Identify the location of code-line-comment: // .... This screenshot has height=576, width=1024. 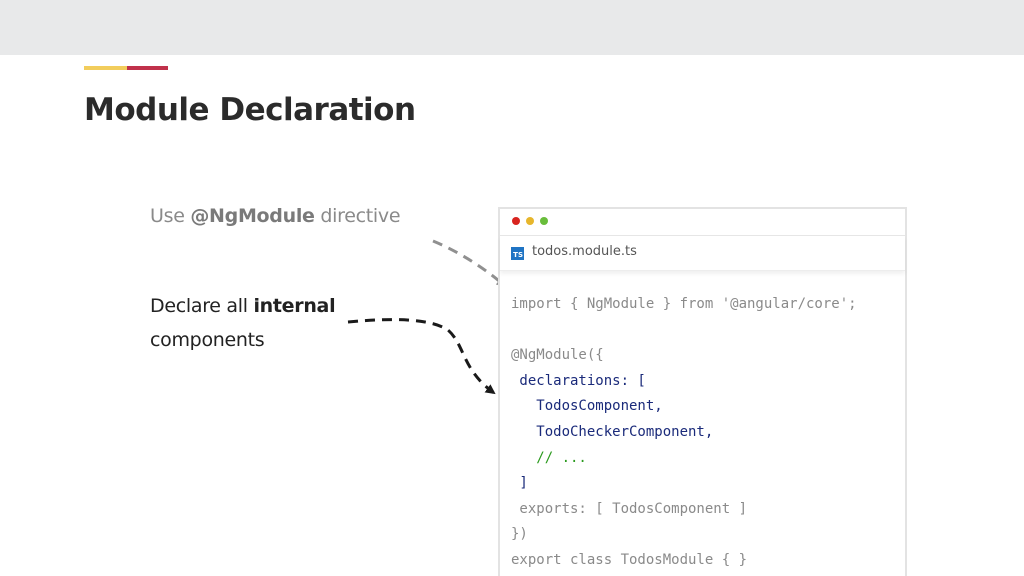
(549, 457).